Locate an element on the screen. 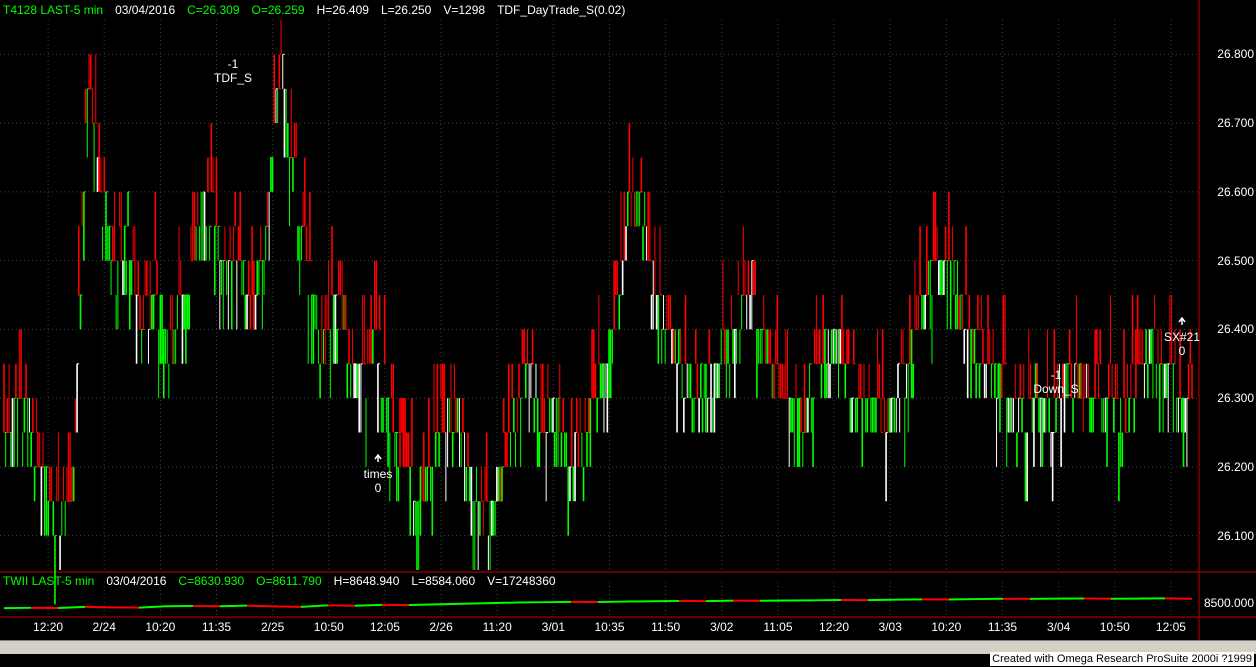 The height and width of the screenshot is (667, 1256). price-axis-label: 26.800 is located at coordinates (1235, 54).